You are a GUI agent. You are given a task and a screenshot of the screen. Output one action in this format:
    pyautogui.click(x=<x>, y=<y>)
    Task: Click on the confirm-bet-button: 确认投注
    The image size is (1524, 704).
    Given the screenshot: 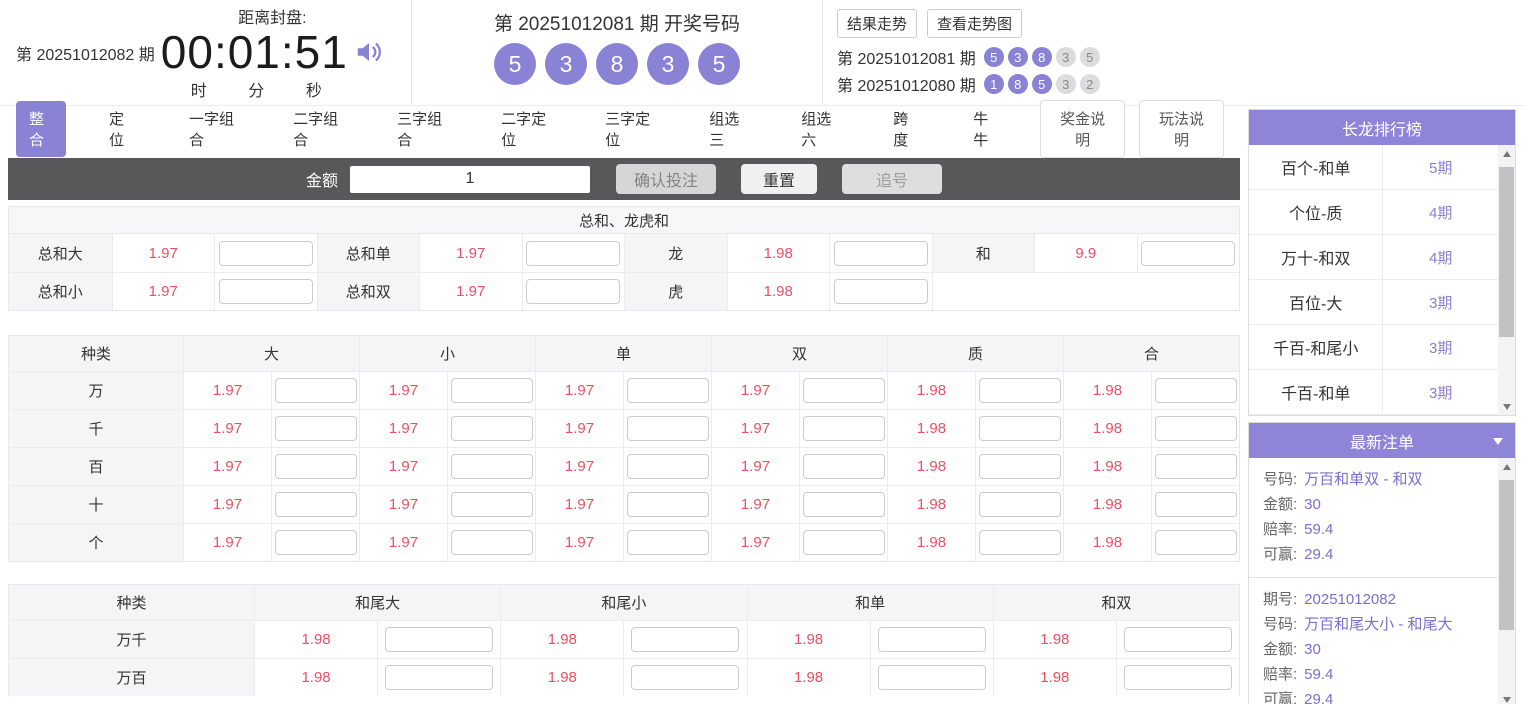 What is the action you would take?
    pyautogui.click(x=666, y=179)
    